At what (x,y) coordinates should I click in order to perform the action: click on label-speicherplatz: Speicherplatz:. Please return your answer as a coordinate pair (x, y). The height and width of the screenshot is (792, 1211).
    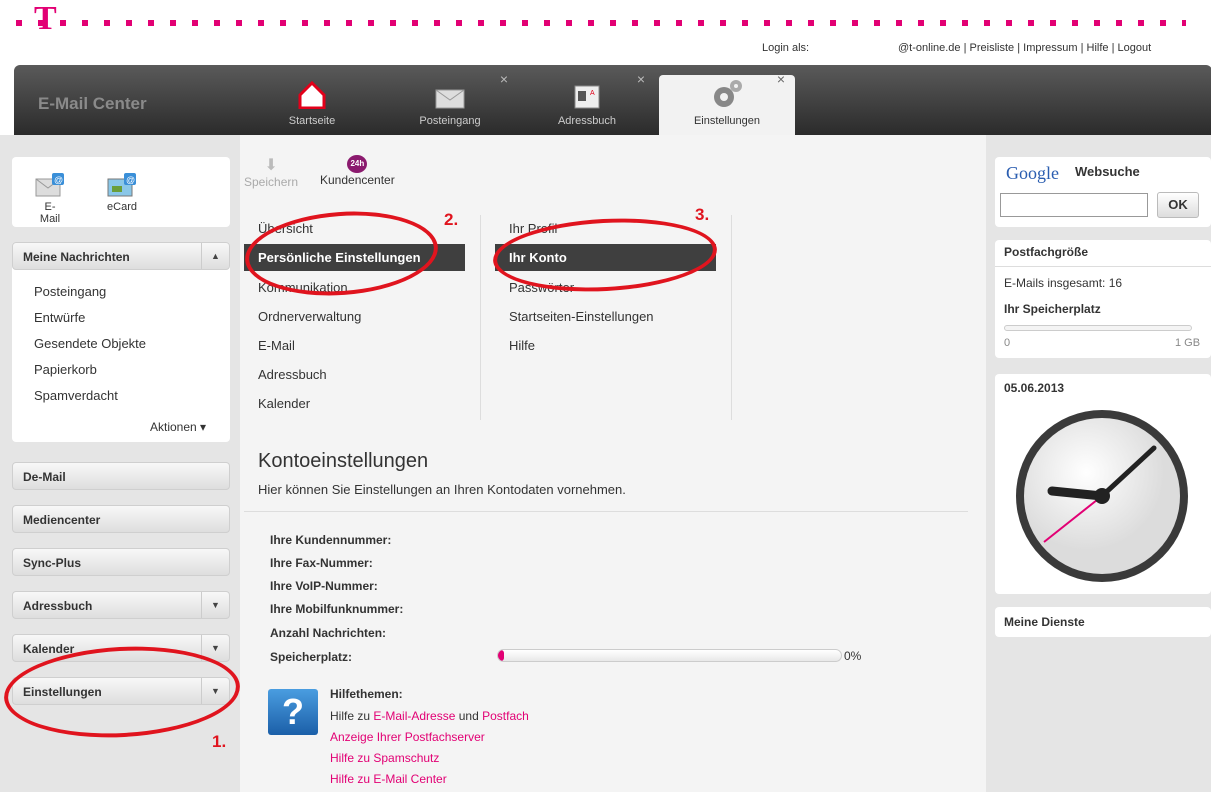
    Looking at the image, I should click on (311, 657).